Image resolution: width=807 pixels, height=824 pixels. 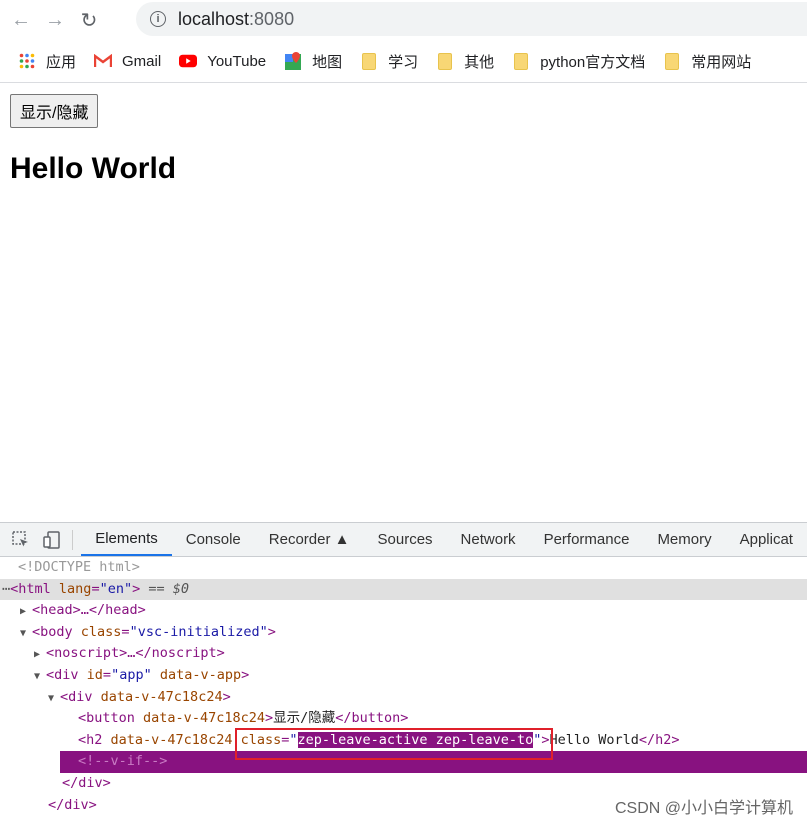 What do you see at coordinates (55, 20) in the screenshot?
I see `forward-icon: →` at bounding box center [55, 20].